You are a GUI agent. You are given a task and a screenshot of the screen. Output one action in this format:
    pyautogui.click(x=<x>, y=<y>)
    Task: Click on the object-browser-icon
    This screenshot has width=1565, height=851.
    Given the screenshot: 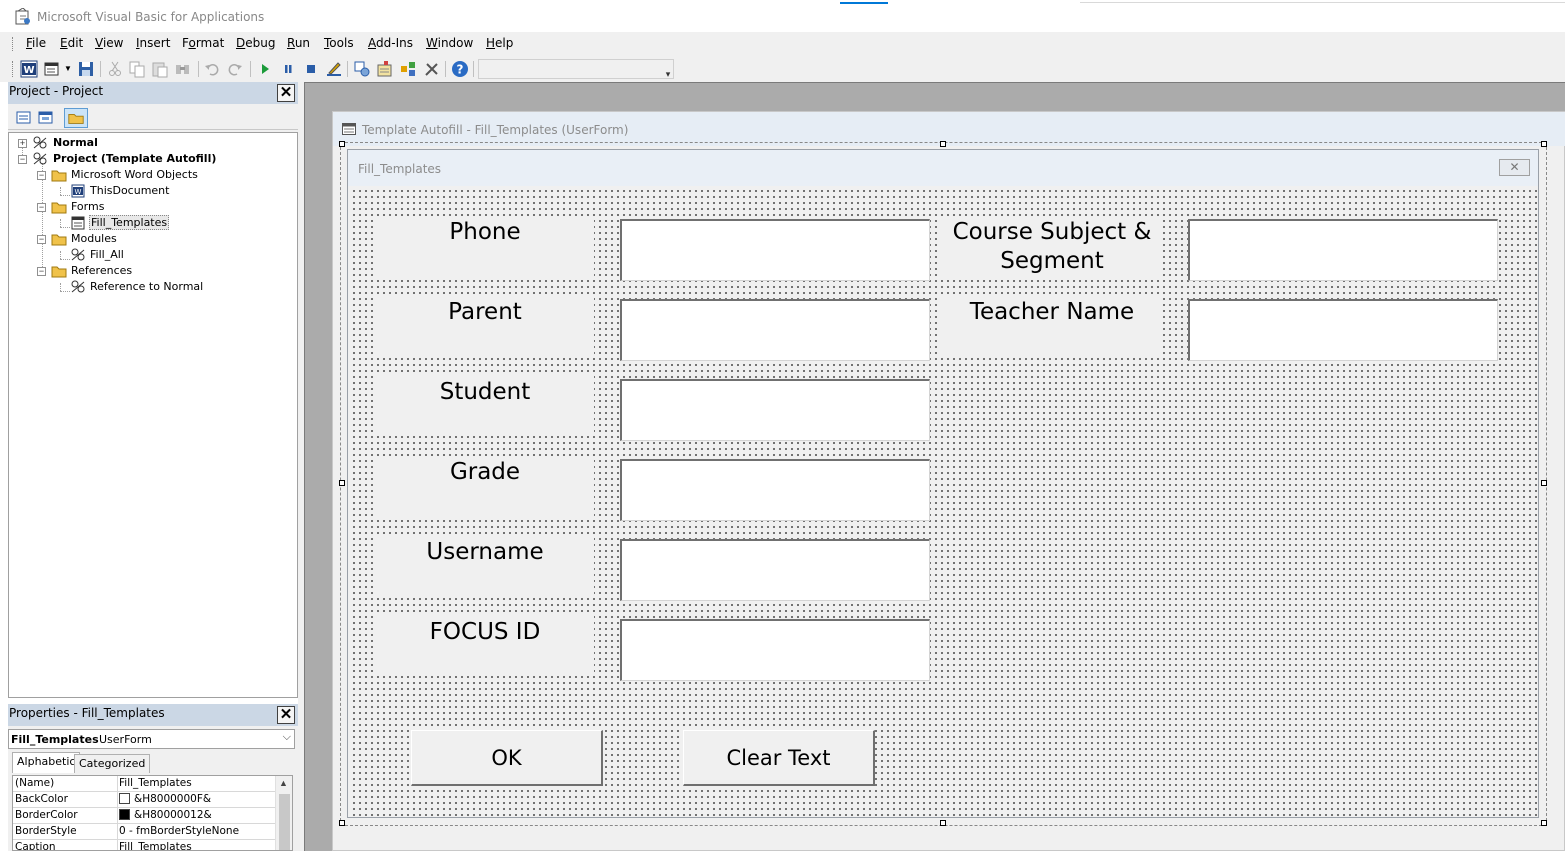 What is the action you would take?
    pyautogui.click(x=408, y=69)
    